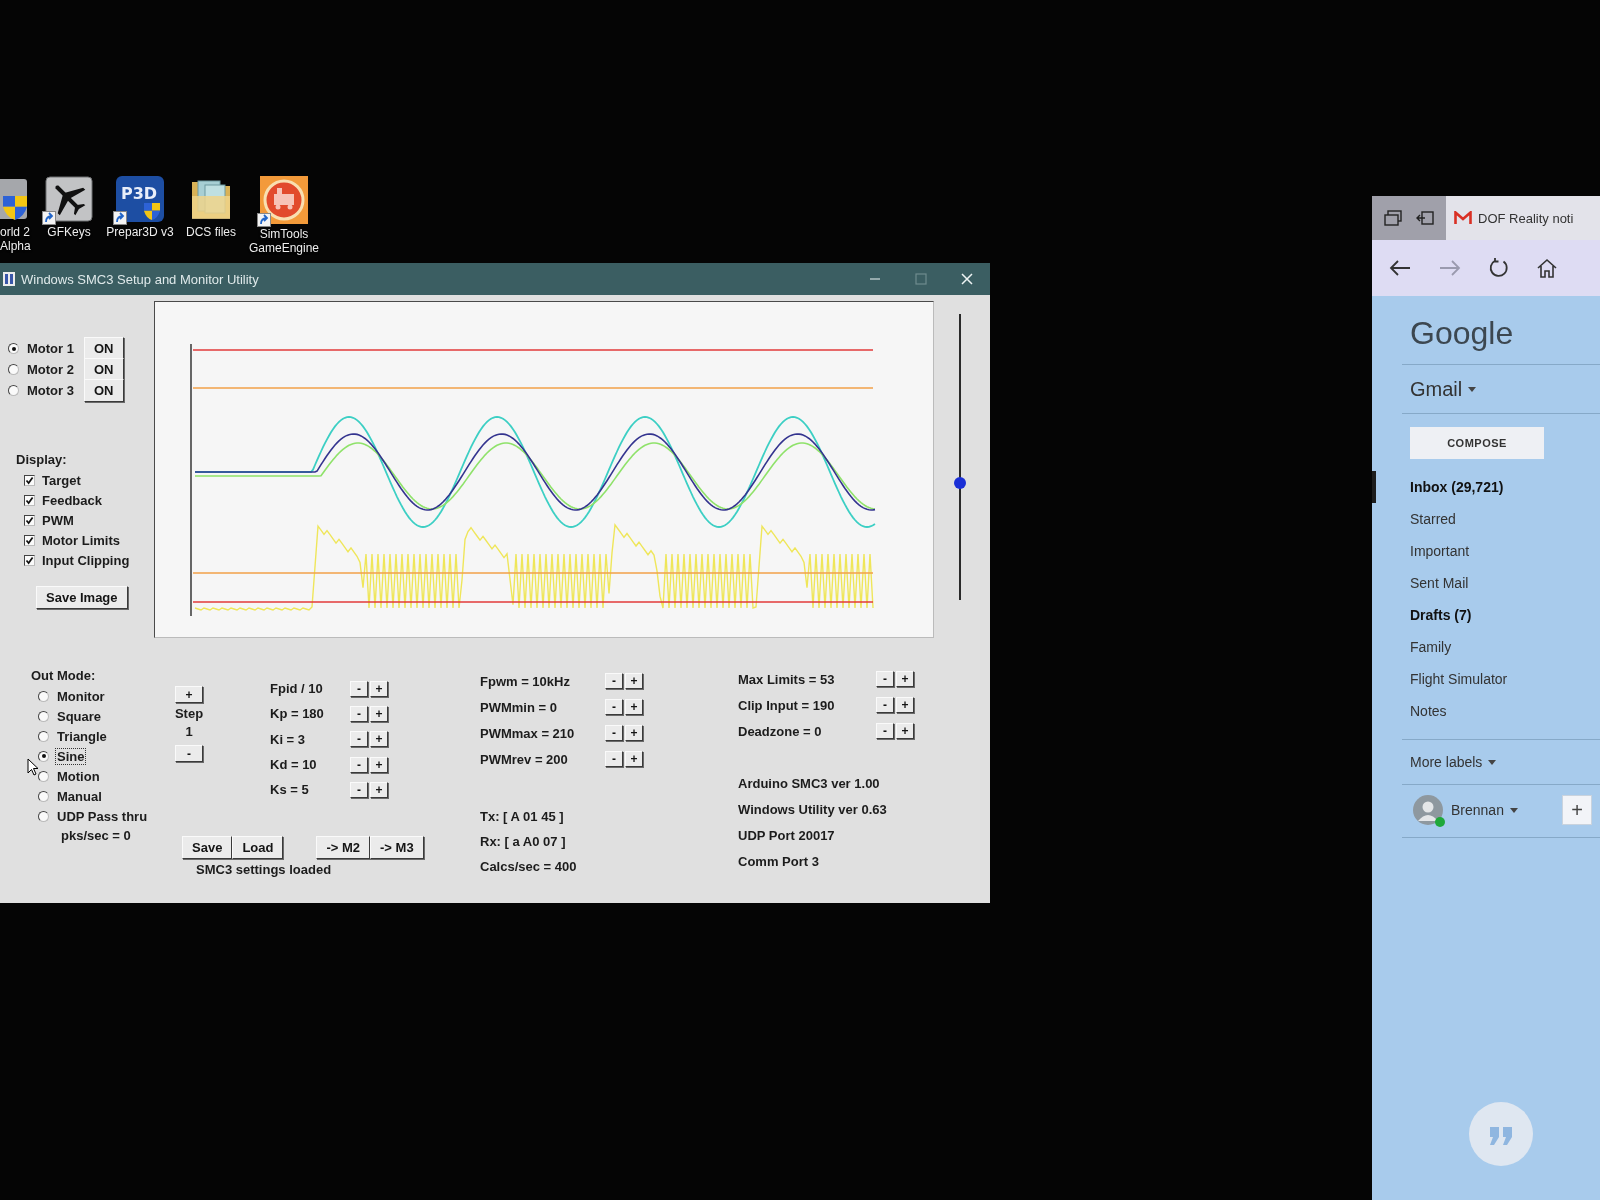 The height and width of the screenshot is (1200, 1600). I want to click on display-checkbox: Motor Limits, so click(72, 540).